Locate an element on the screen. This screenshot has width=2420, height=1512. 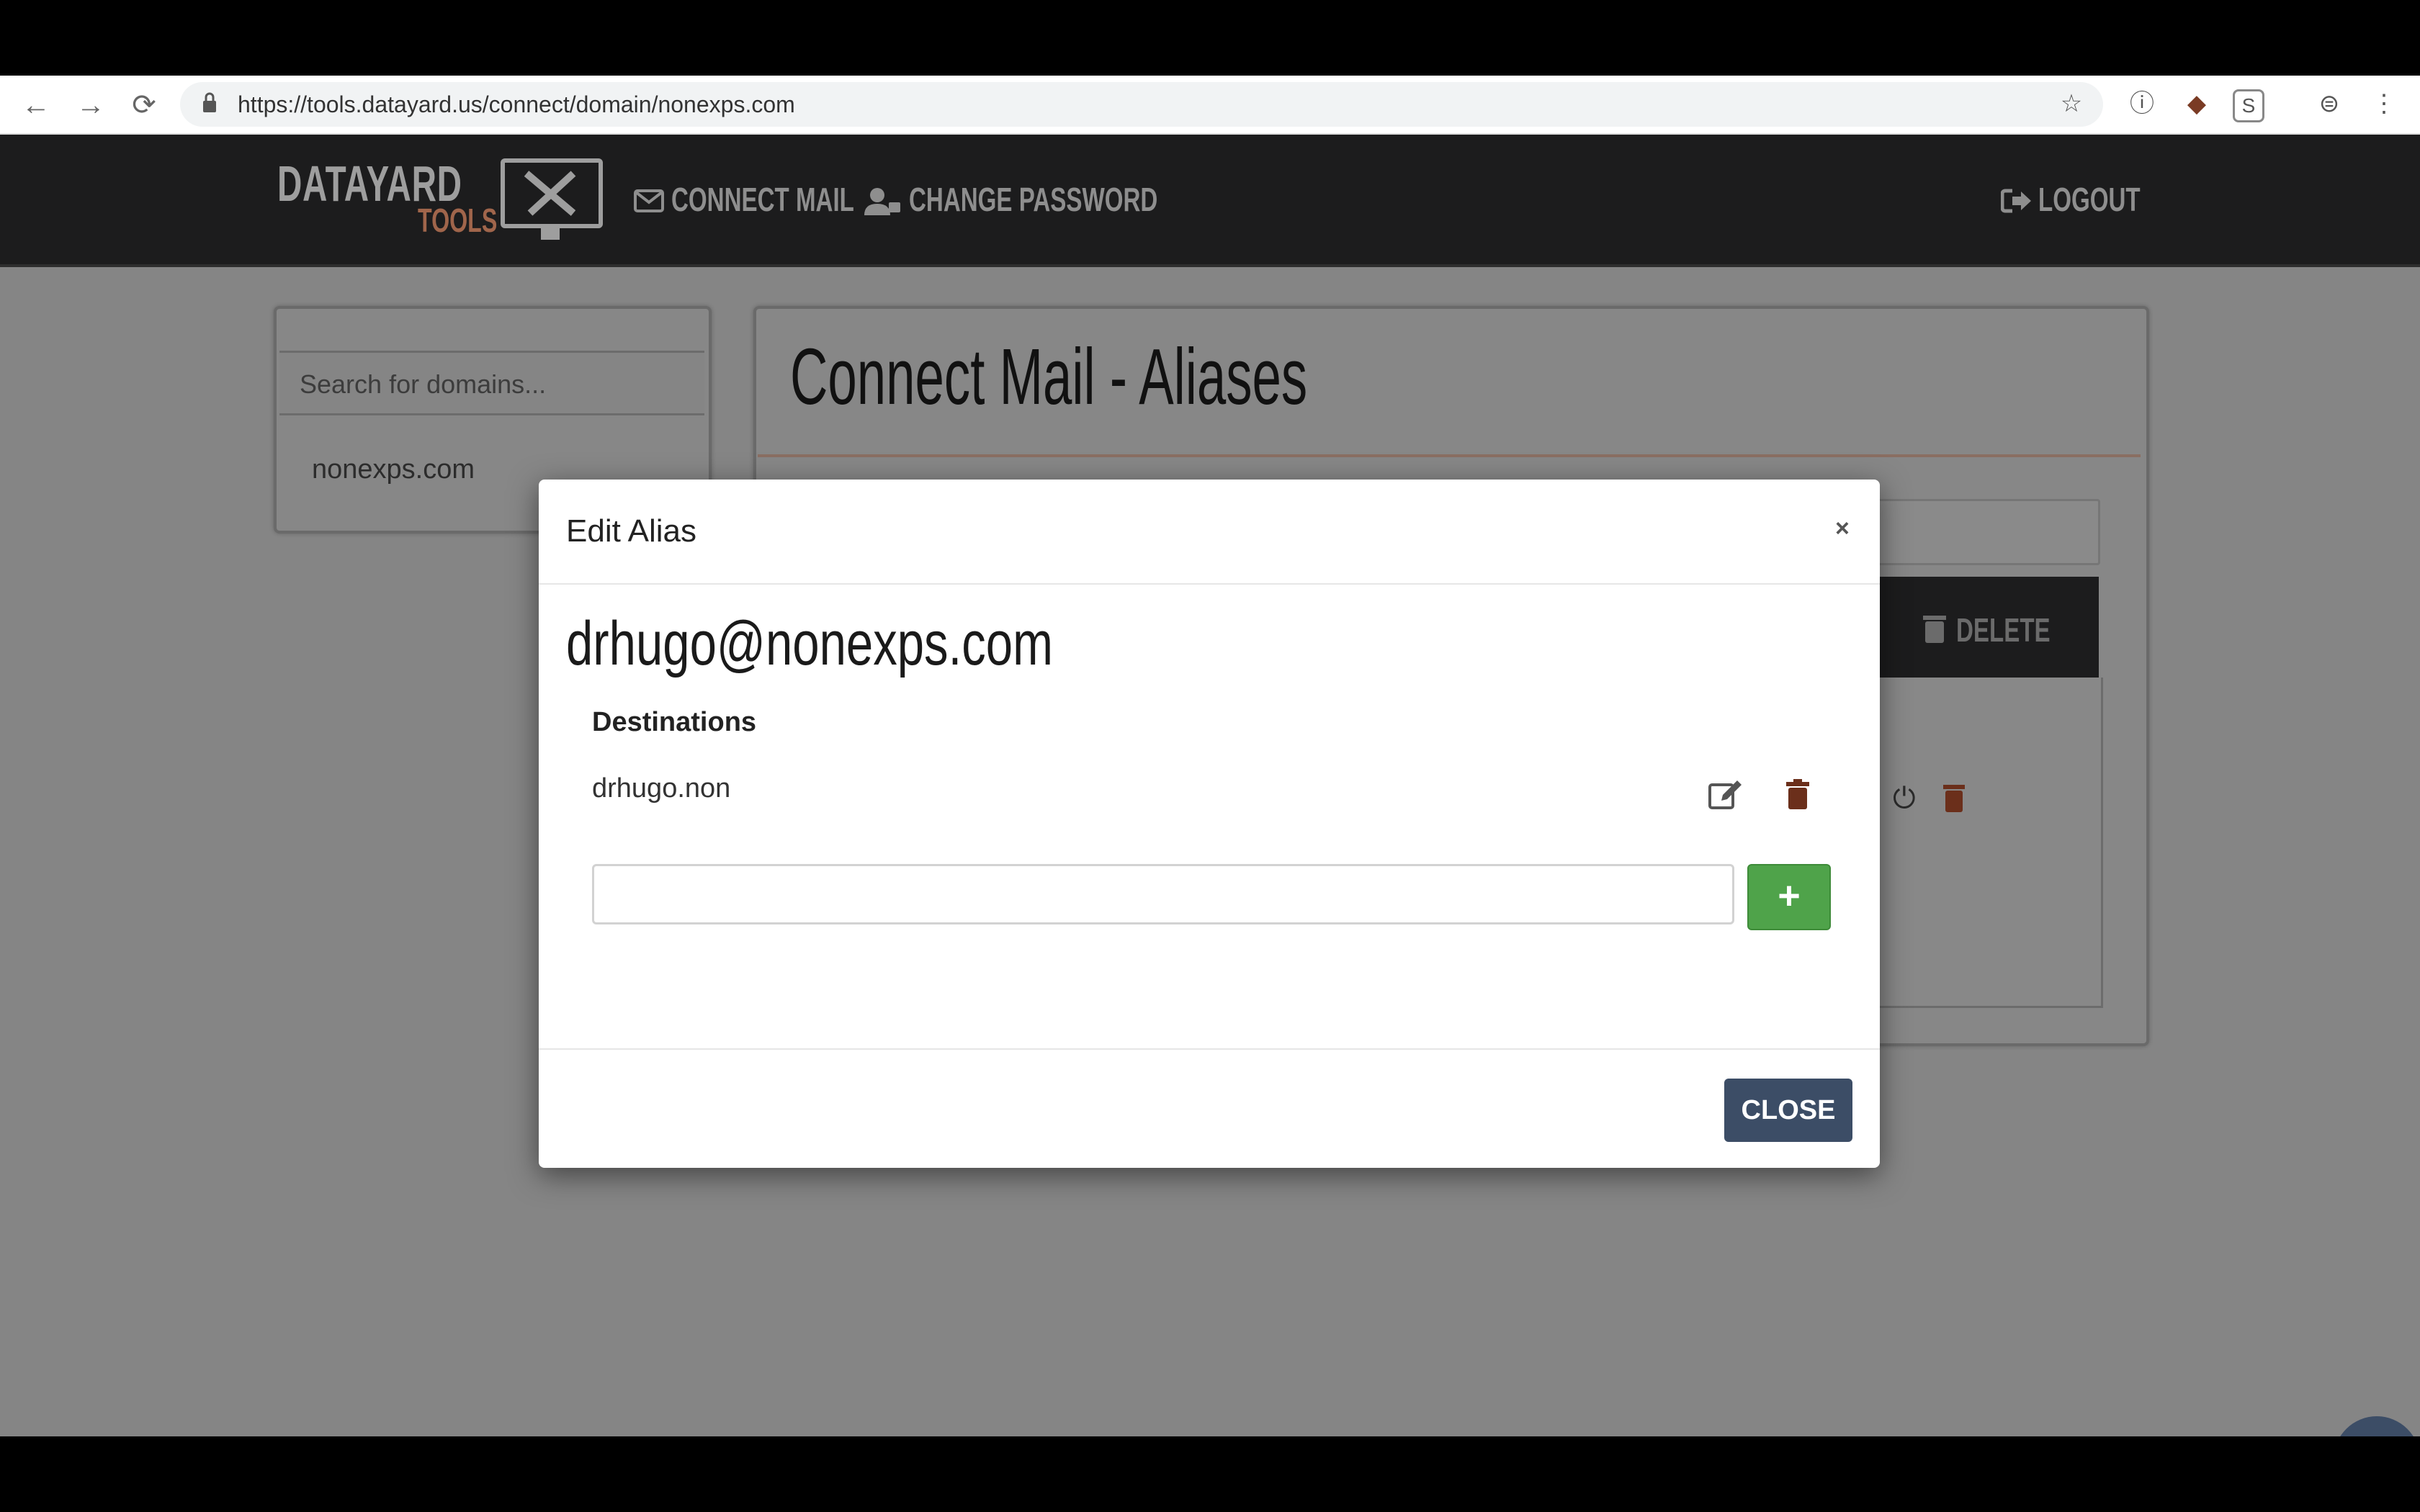
modal-footer-divider is located at coordinates (1209, 1049).